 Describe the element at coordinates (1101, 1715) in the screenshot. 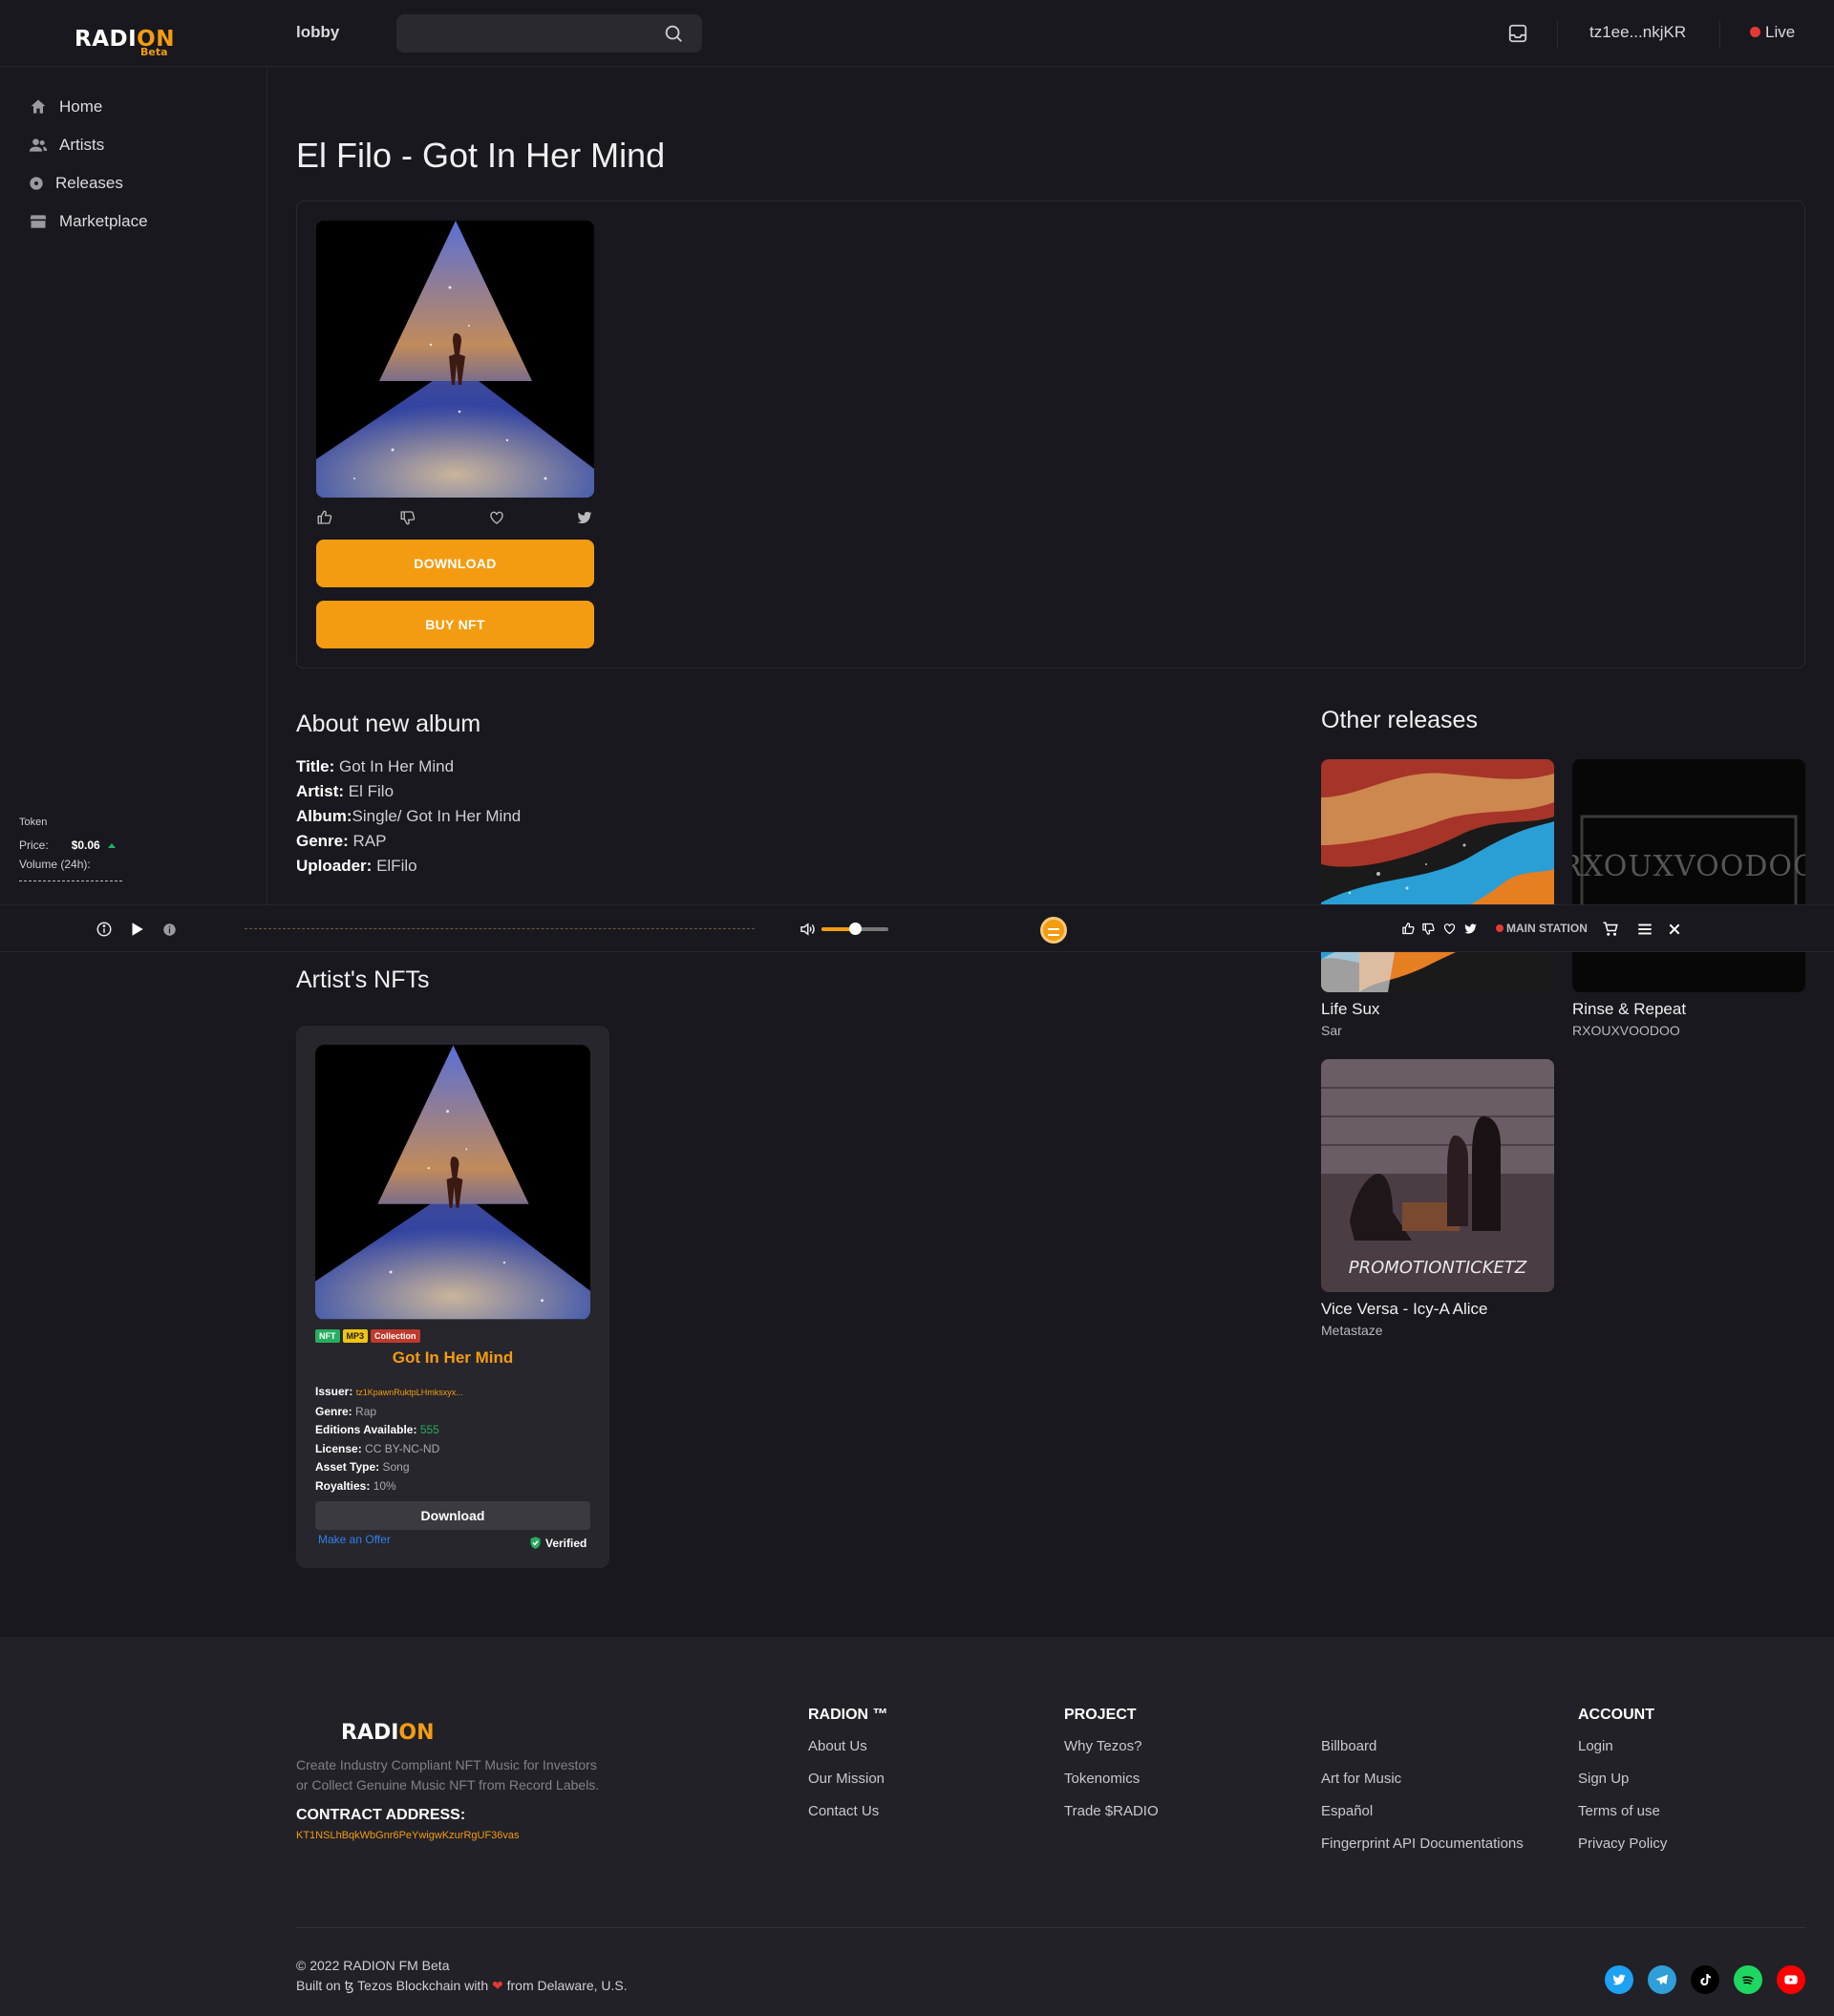

I see `col-heading: PROJECT` at that location.